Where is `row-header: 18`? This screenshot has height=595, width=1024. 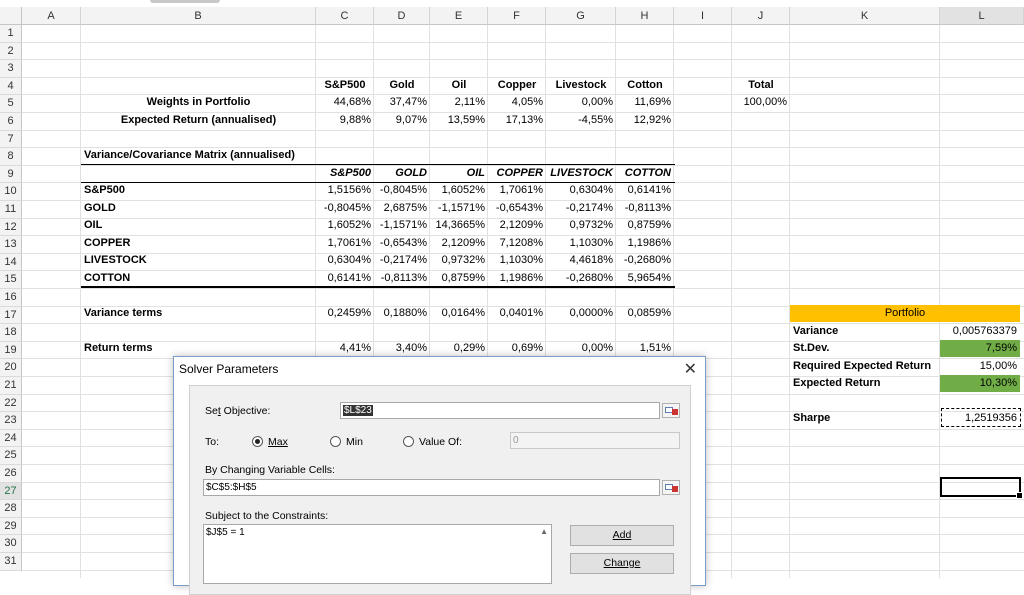 row-header: 18 is located at coordinates (11, 333).